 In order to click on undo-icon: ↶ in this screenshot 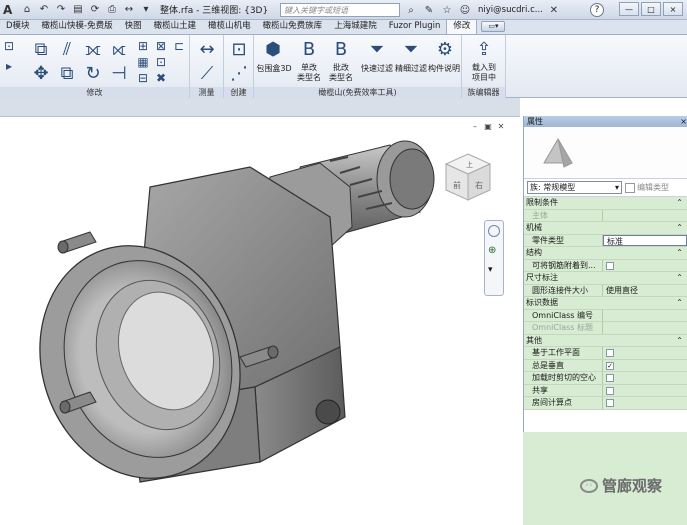, I will do `click(44, 10)`.